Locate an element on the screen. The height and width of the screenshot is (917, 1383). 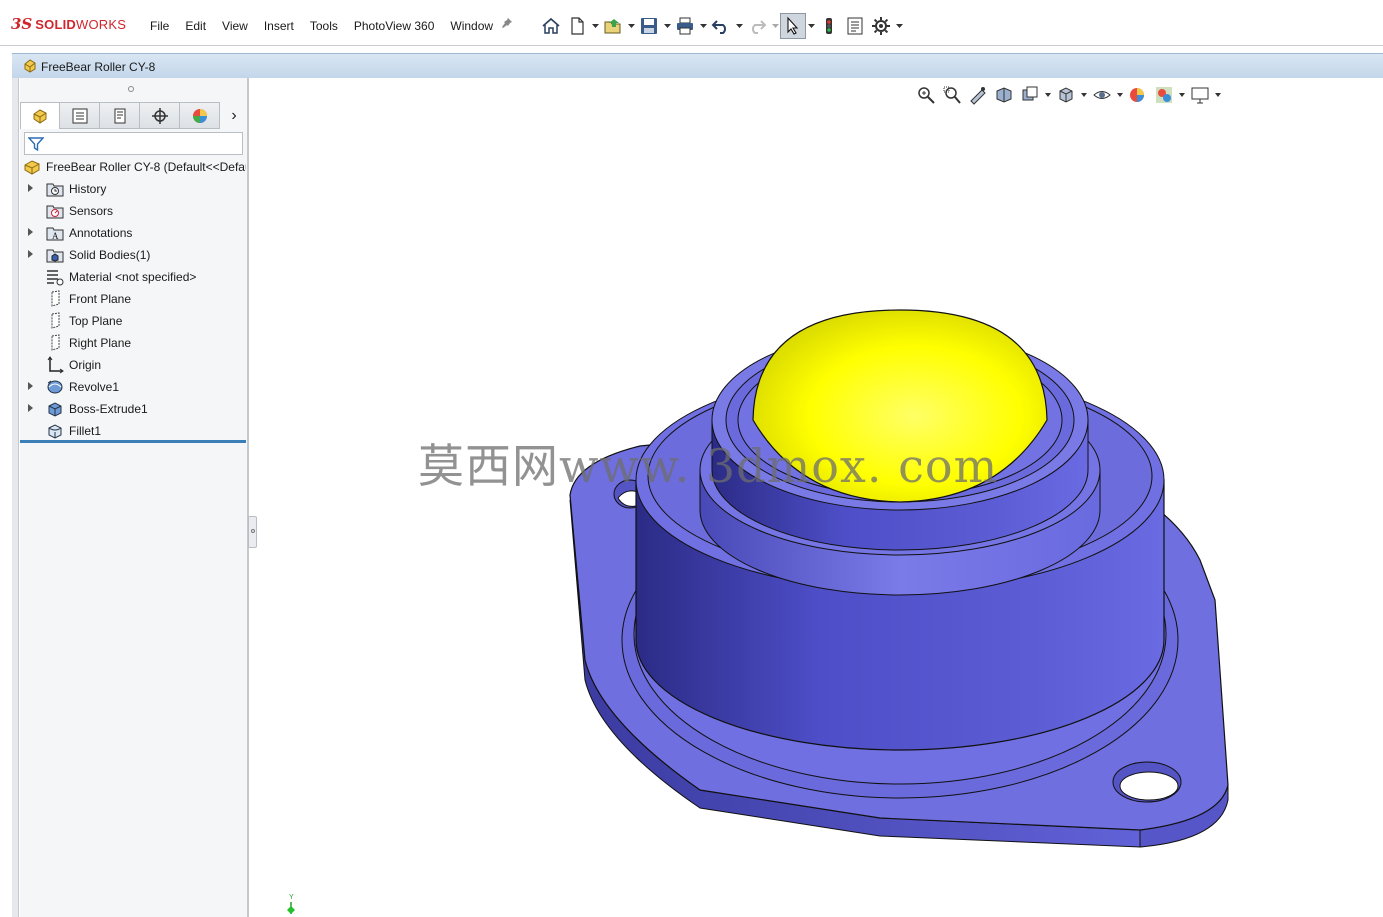
print-icon is located at coordinates (685, 26).